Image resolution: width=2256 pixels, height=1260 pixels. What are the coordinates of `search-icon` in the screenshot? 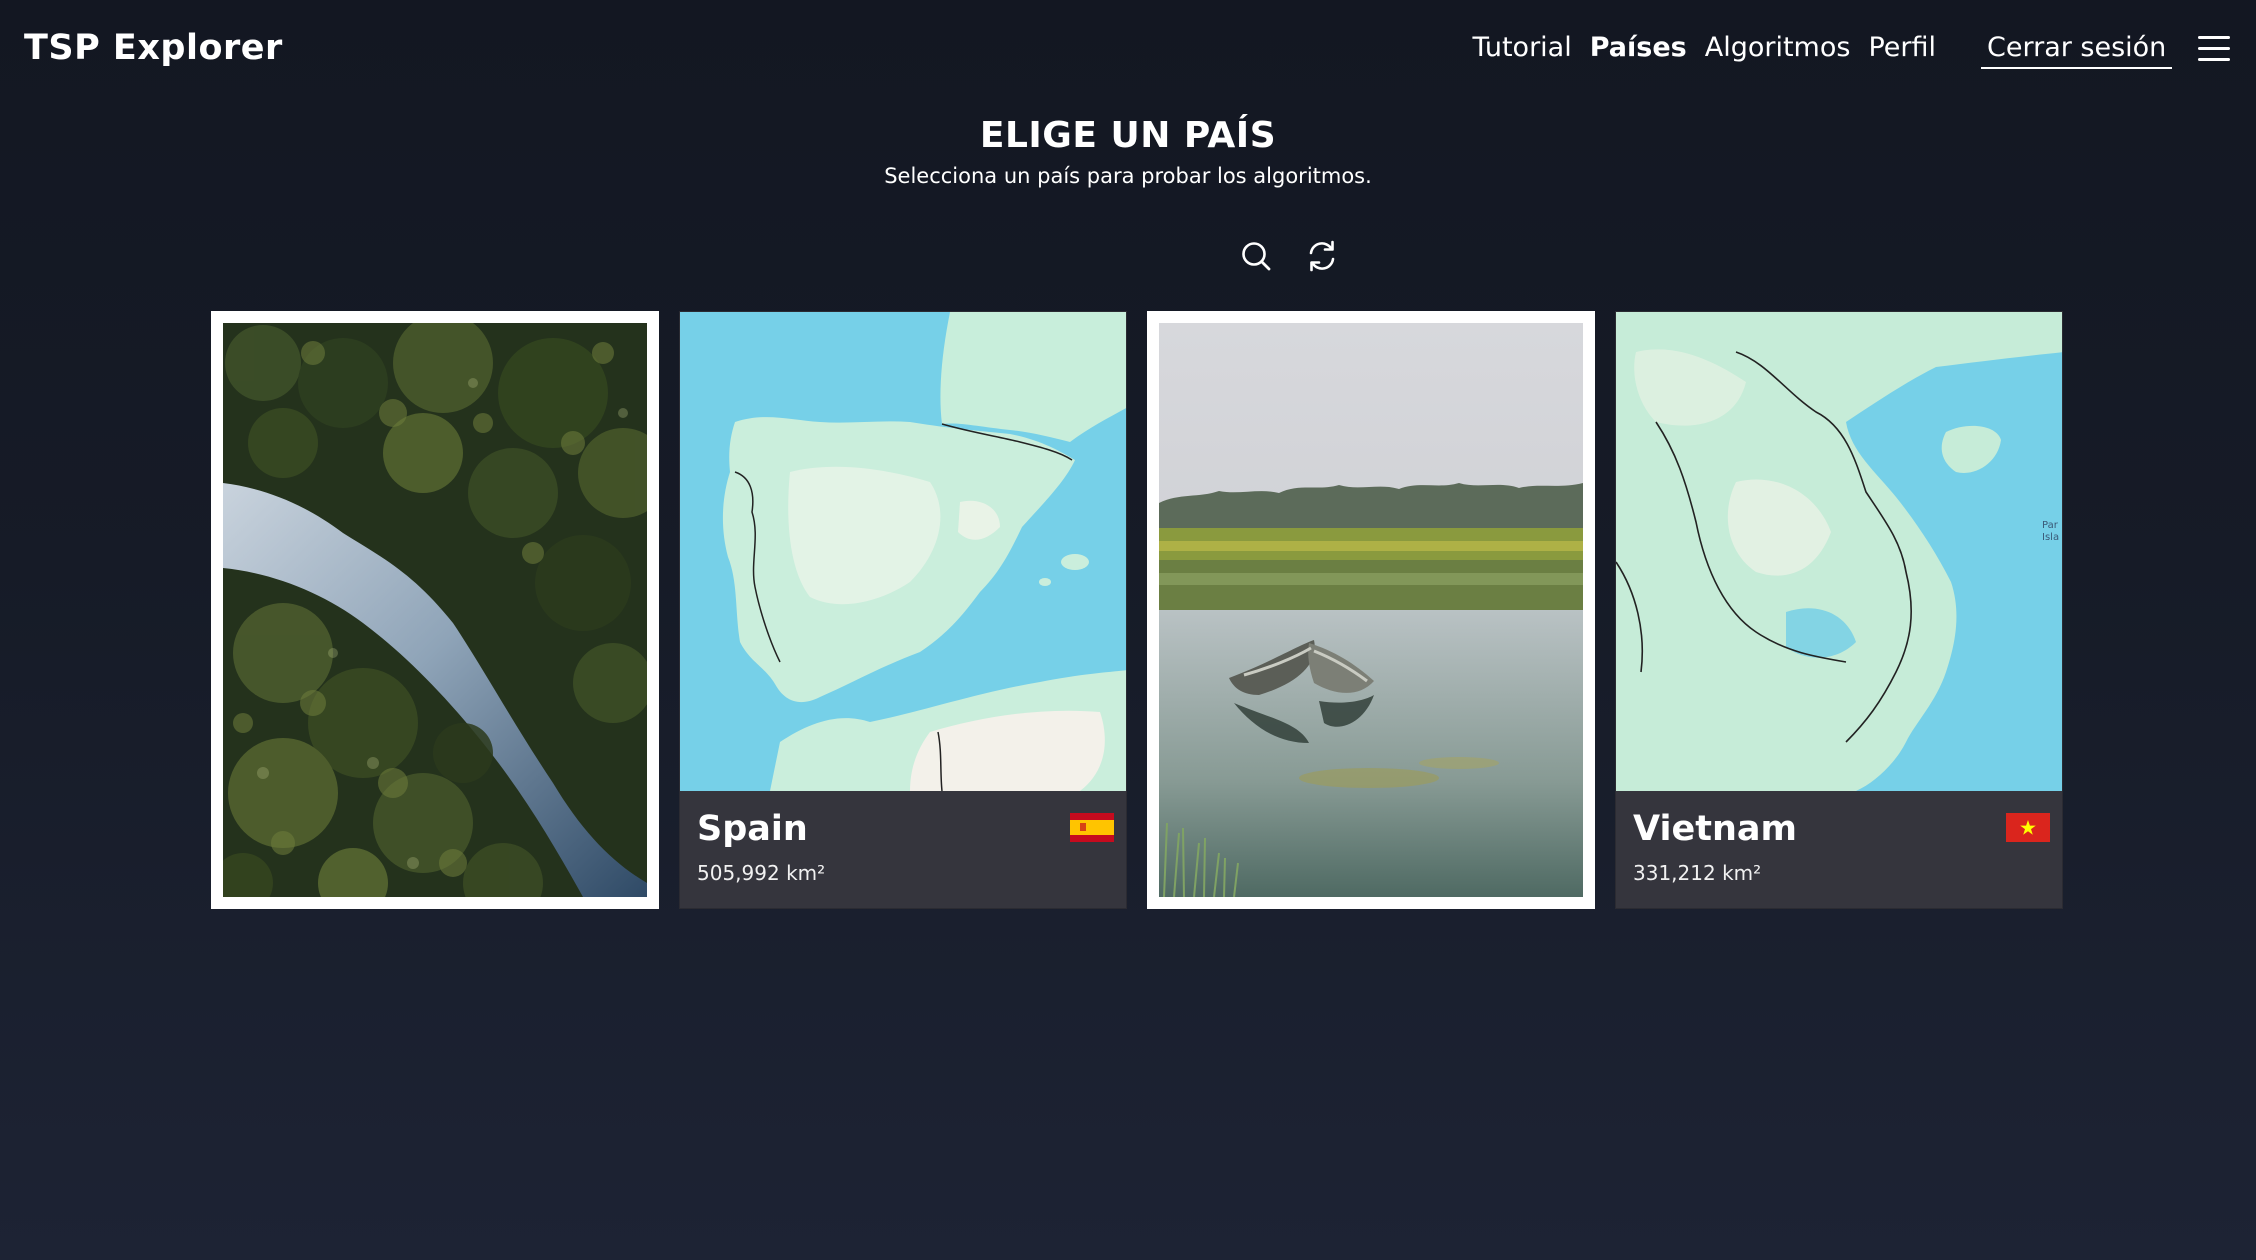 It's located at (1256, 256).